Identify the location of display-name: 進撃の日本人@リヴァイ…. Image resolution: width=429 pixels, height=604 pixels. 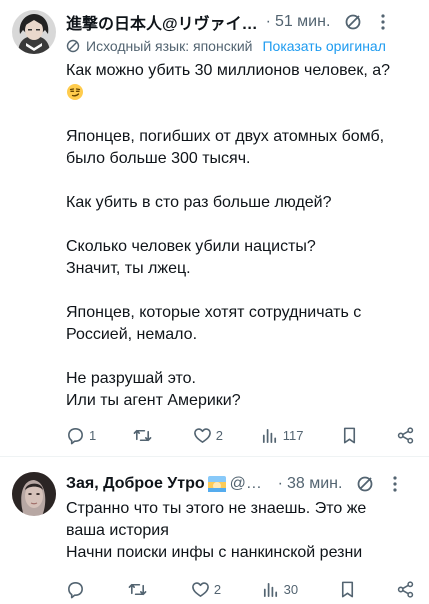
(162, 22).